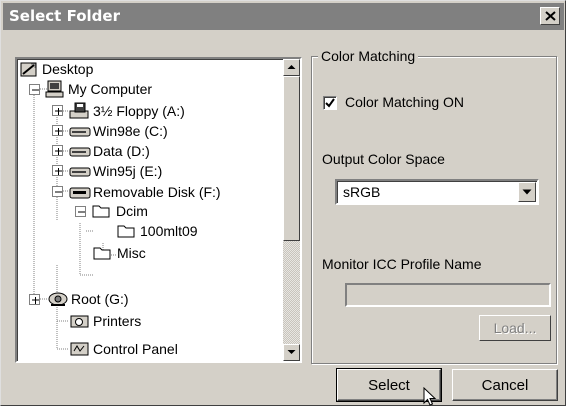  What do you see at coordinates (402, 264) in the screenshot?
I see `monitor-icc-profile-label: Monitor ICC Profile Name` at bounding box center [402, 264].